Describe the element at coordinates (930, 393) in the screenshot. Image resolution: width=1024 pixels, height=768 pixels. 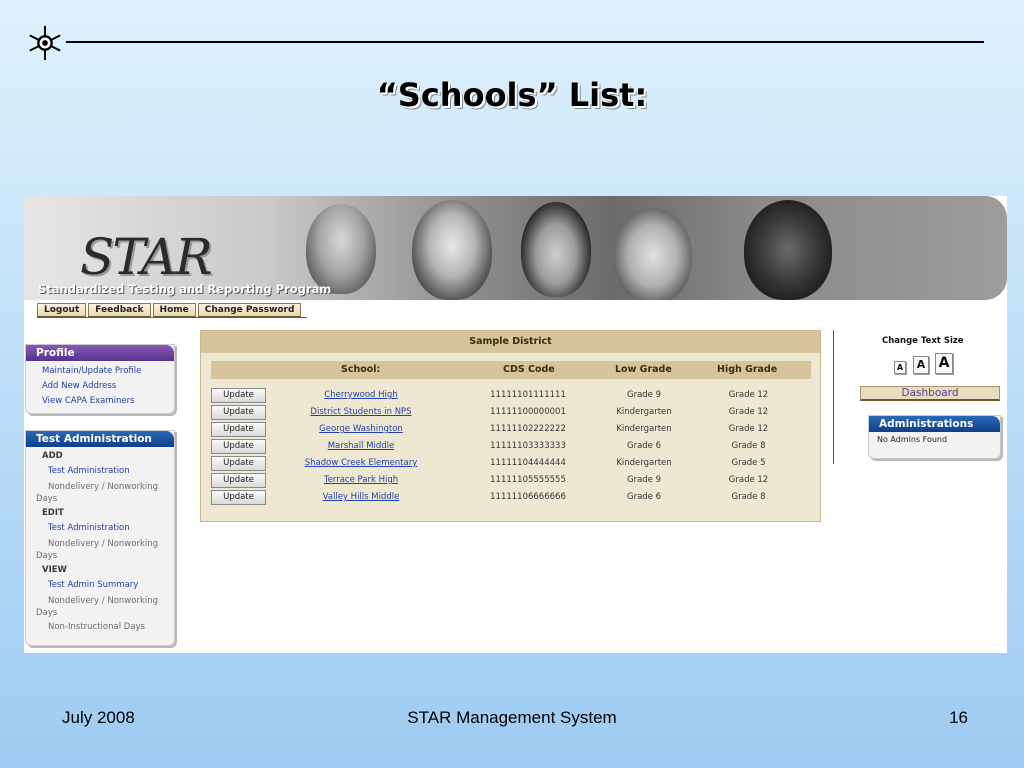
I see `dashboard-tab: Dashboard` at that location.